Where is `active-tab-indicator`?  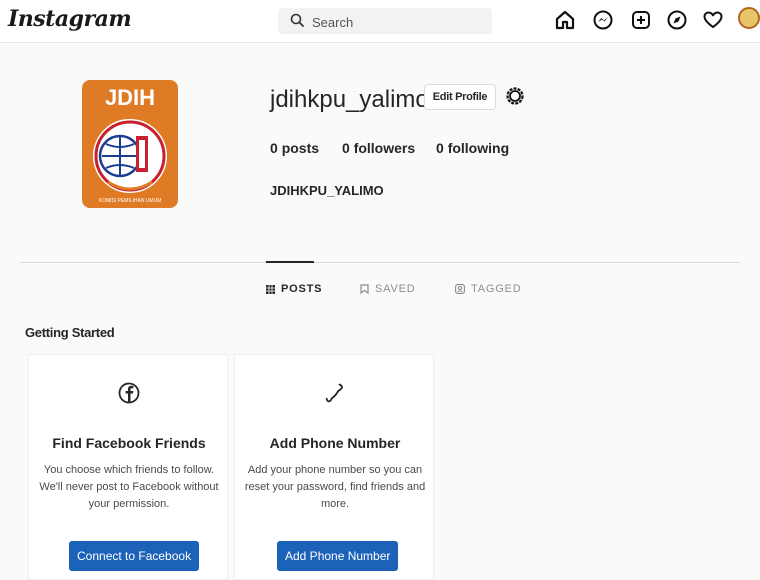
active-tab-indicator is located at coordinates (290, 262).